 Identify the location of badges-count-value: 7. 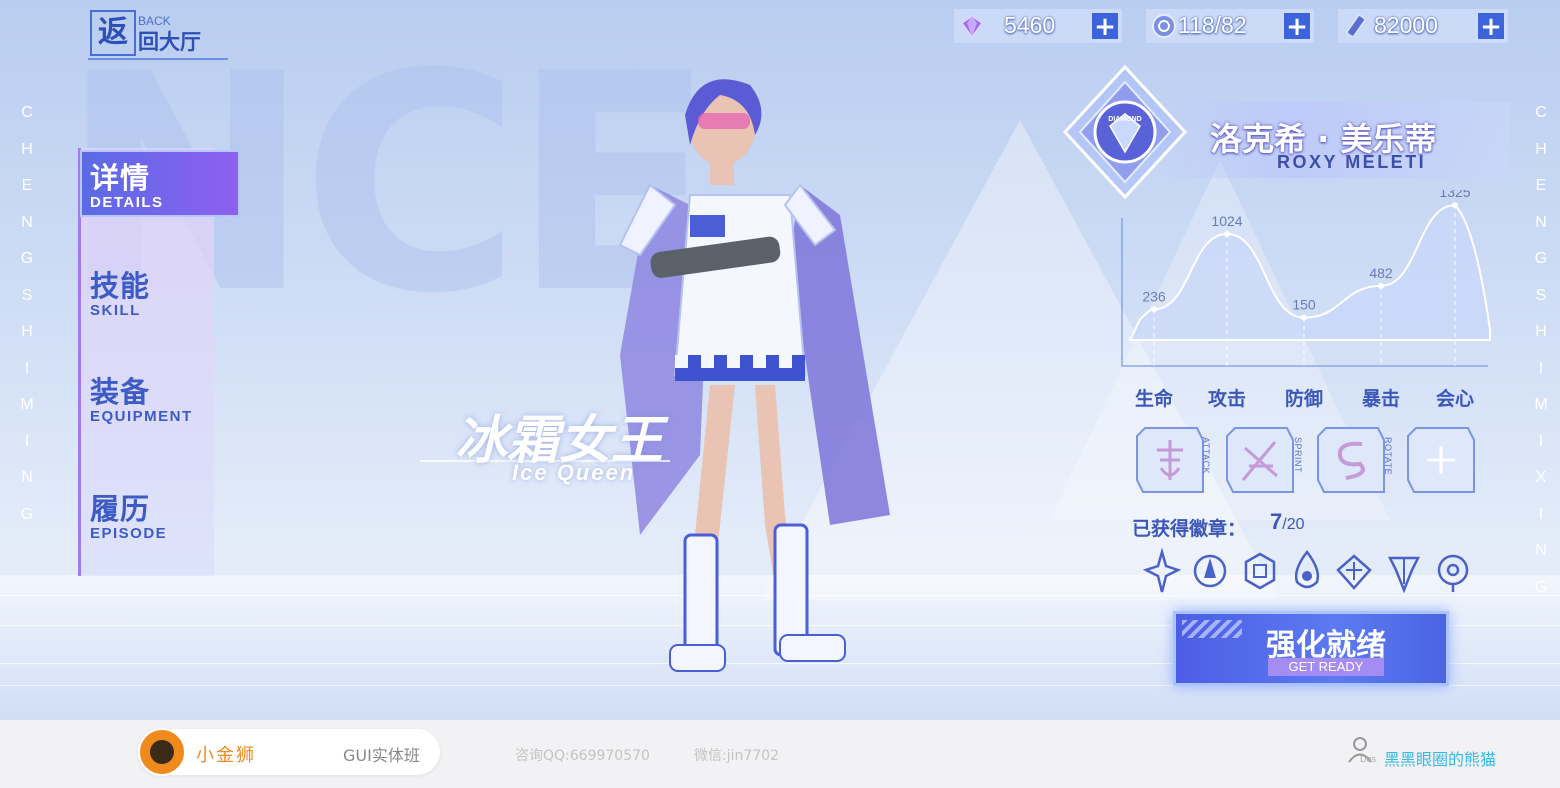
(1276, 521).